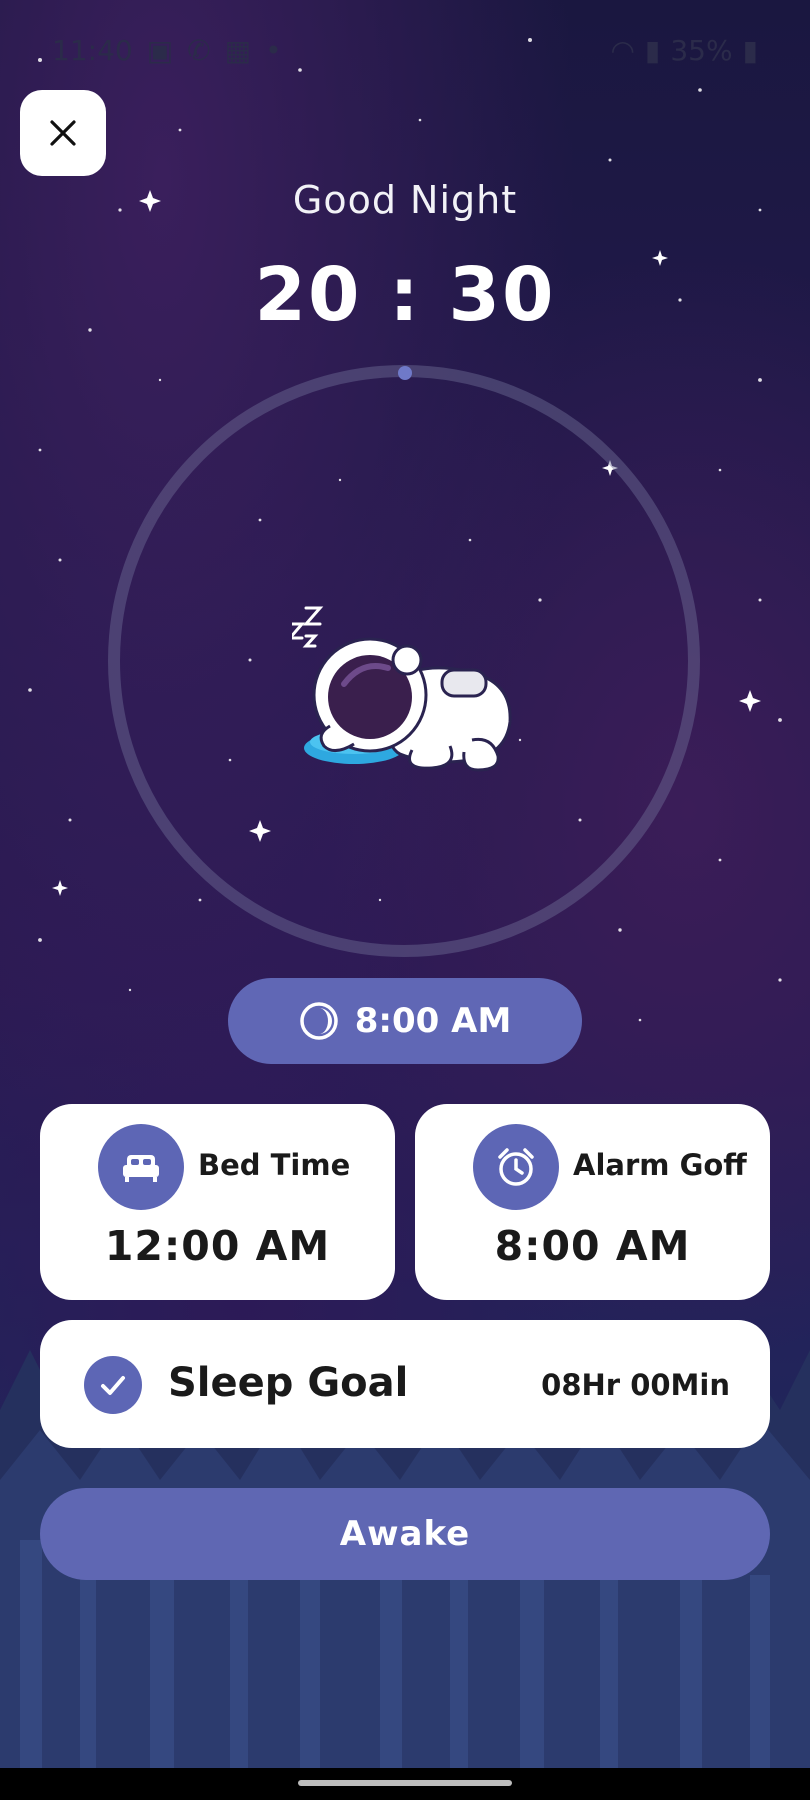 The height and width of the screenshot is (1800, 810). I want to click on battery-percent: 35%, so click(701, 50).